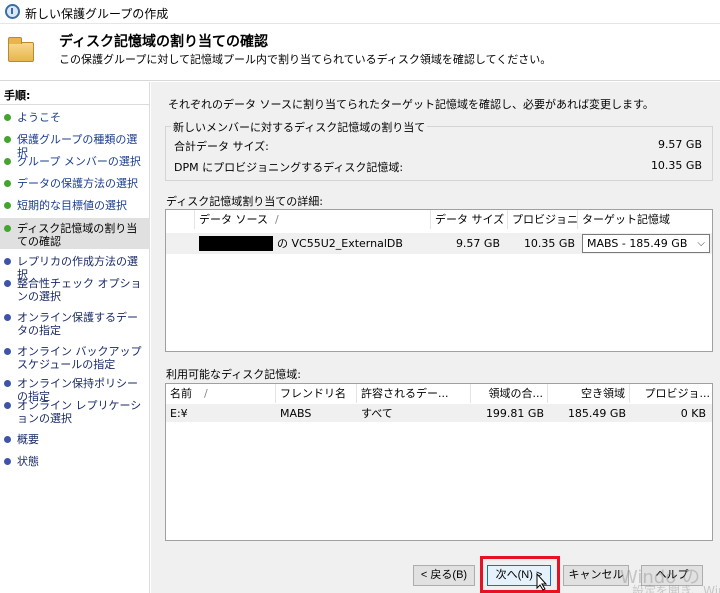 The image size is (720, 593). I want to click on available-col-friendly: フレンドリ名, so click(316, 393).